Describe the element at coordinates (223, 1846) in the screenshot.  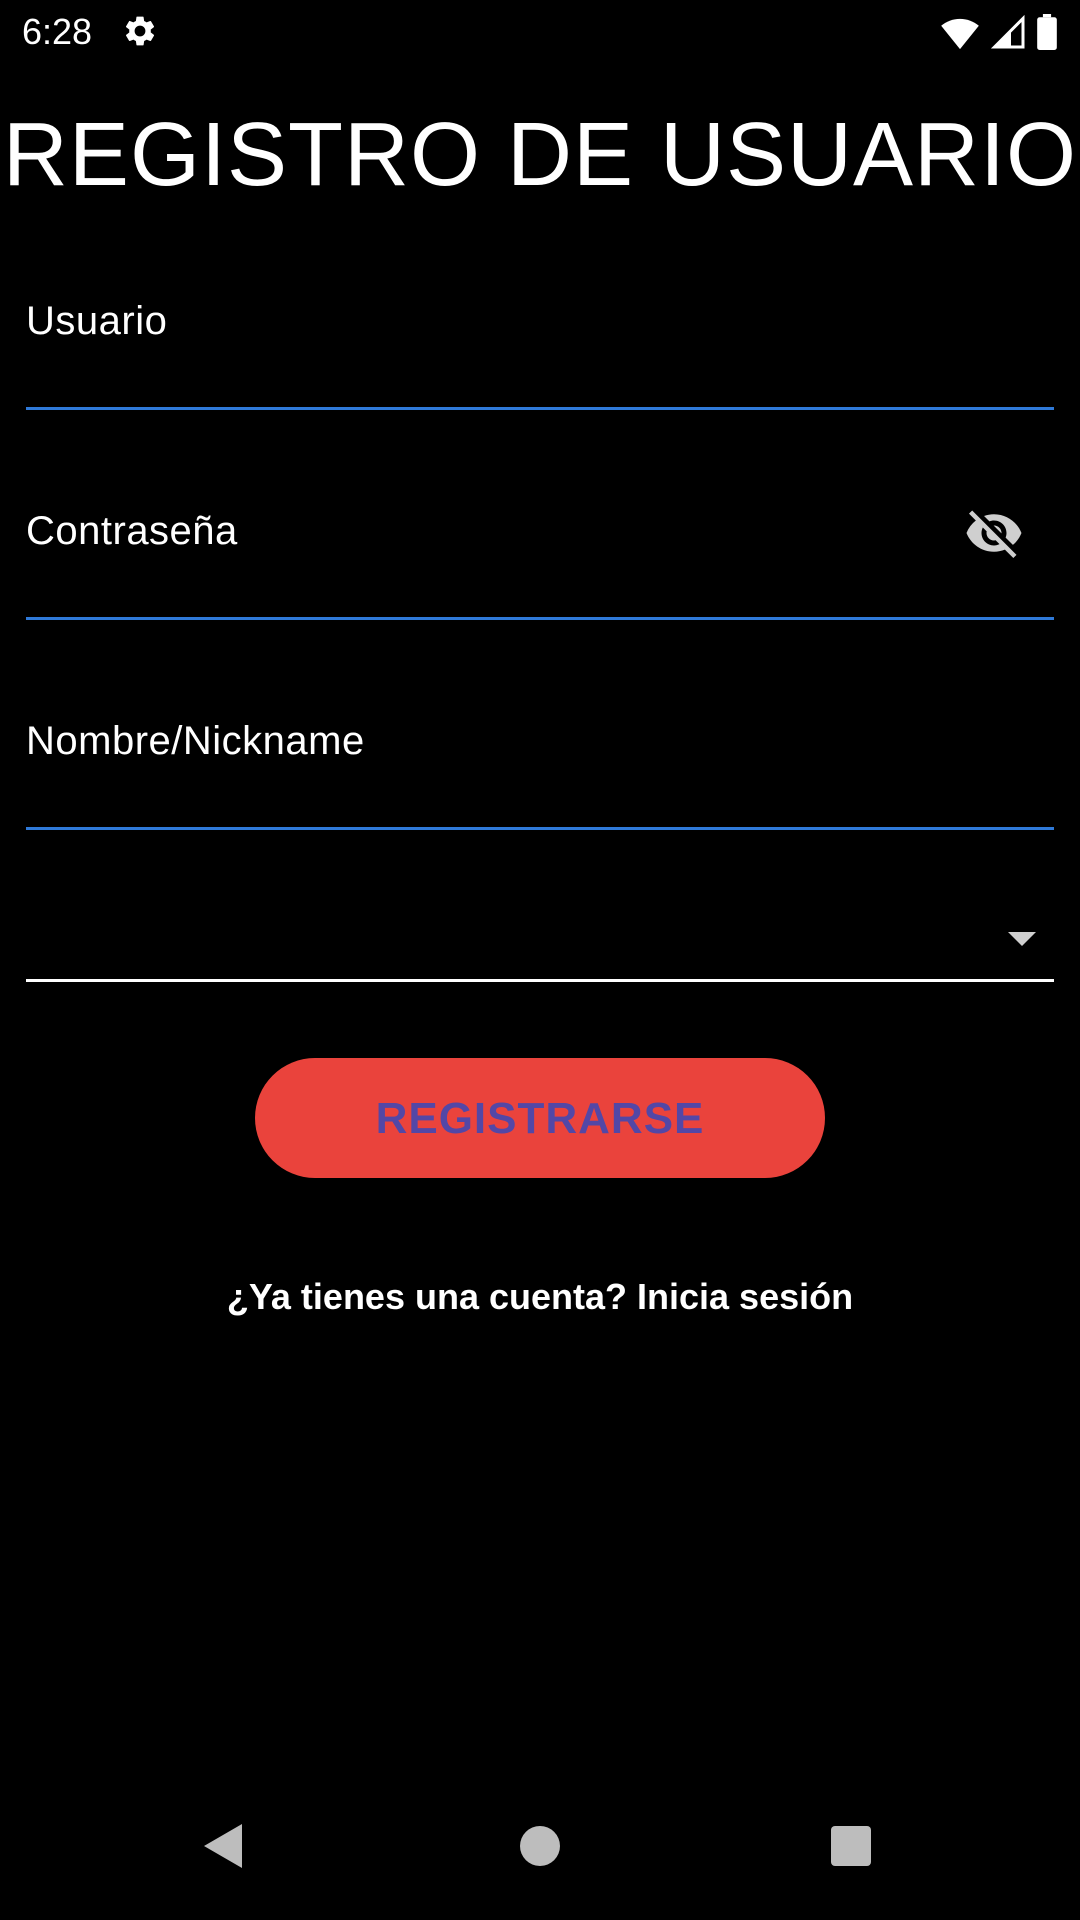
I see `back-icon` at that location.